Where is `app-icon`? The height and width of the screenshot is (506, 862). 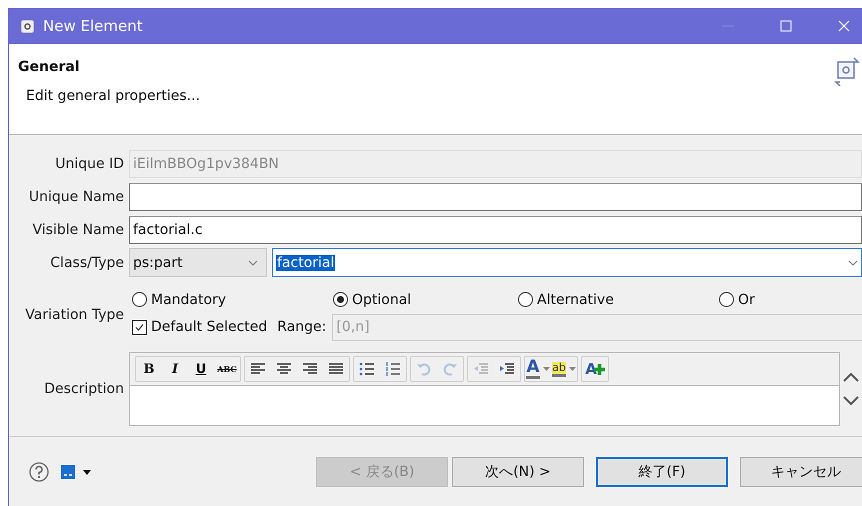 app-icon is located at coordinates (27, 26).